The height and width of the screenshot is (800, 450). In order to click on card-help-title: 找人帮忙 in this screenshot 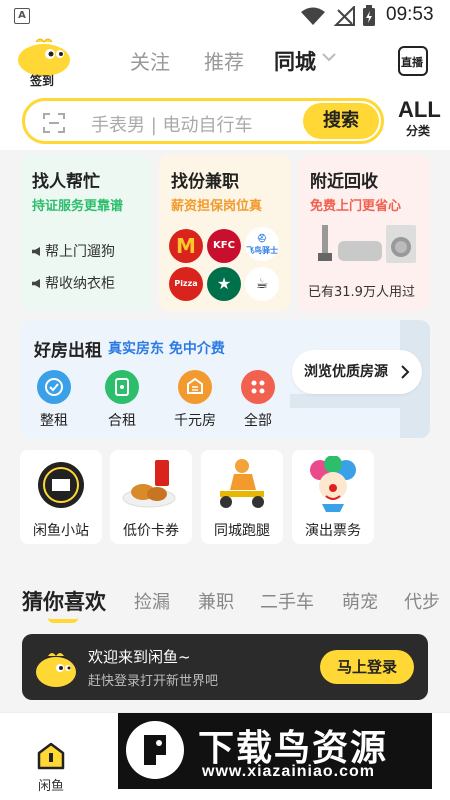, I will do `click(66, 182)`.